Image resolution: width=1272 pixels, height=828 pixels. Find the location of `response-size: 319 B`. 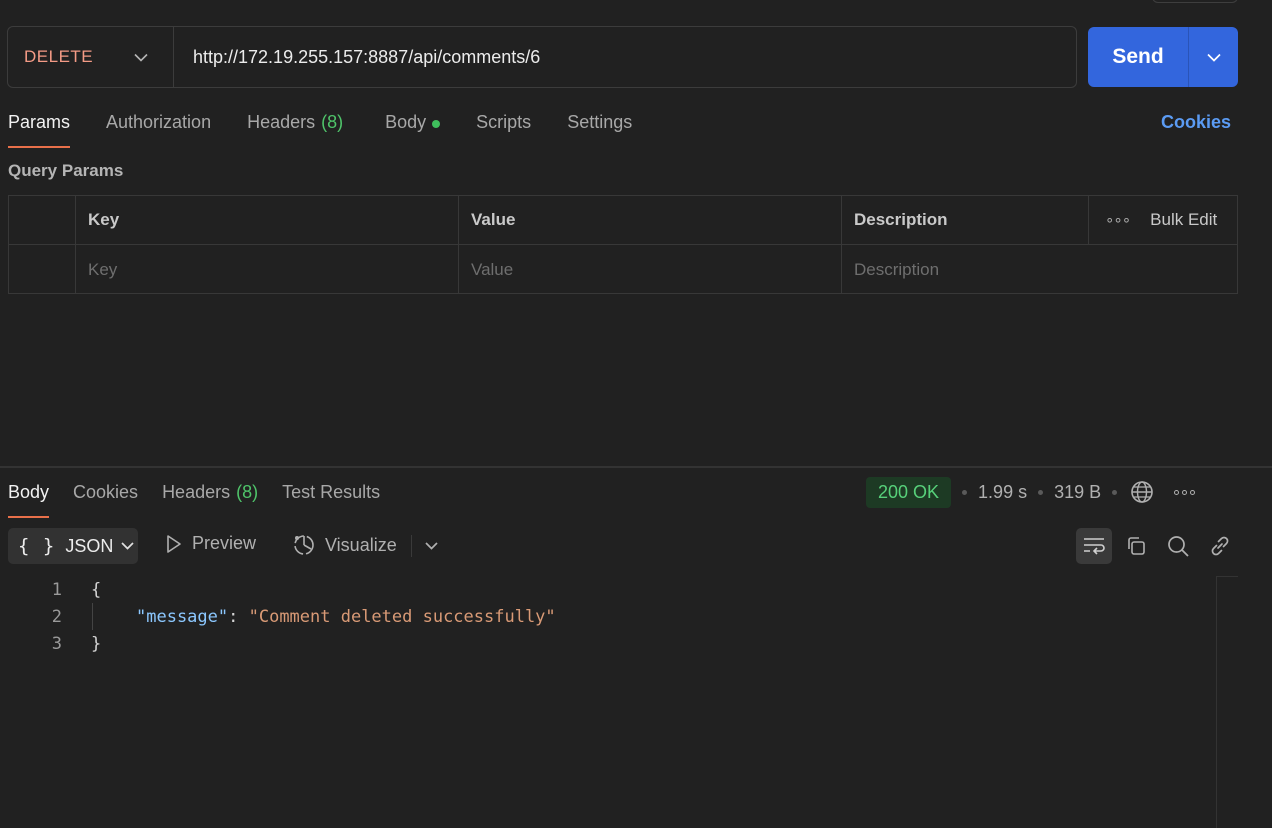

response-size: 319 B is located at coordinates (1077, 492).